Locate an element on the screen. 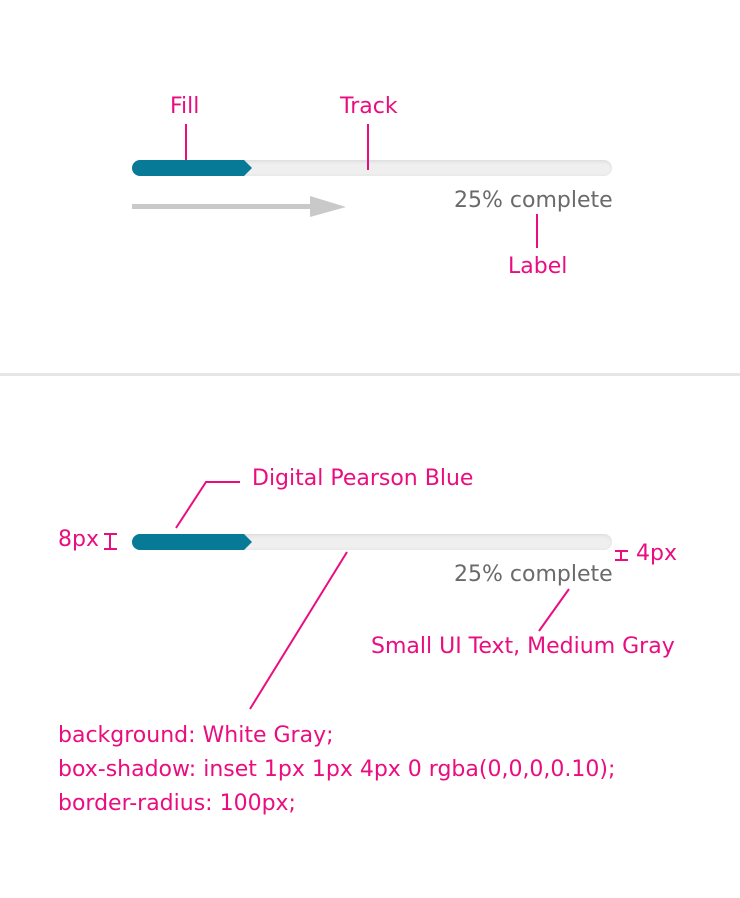  track-callout: Track is located at coordinates (369, 106).